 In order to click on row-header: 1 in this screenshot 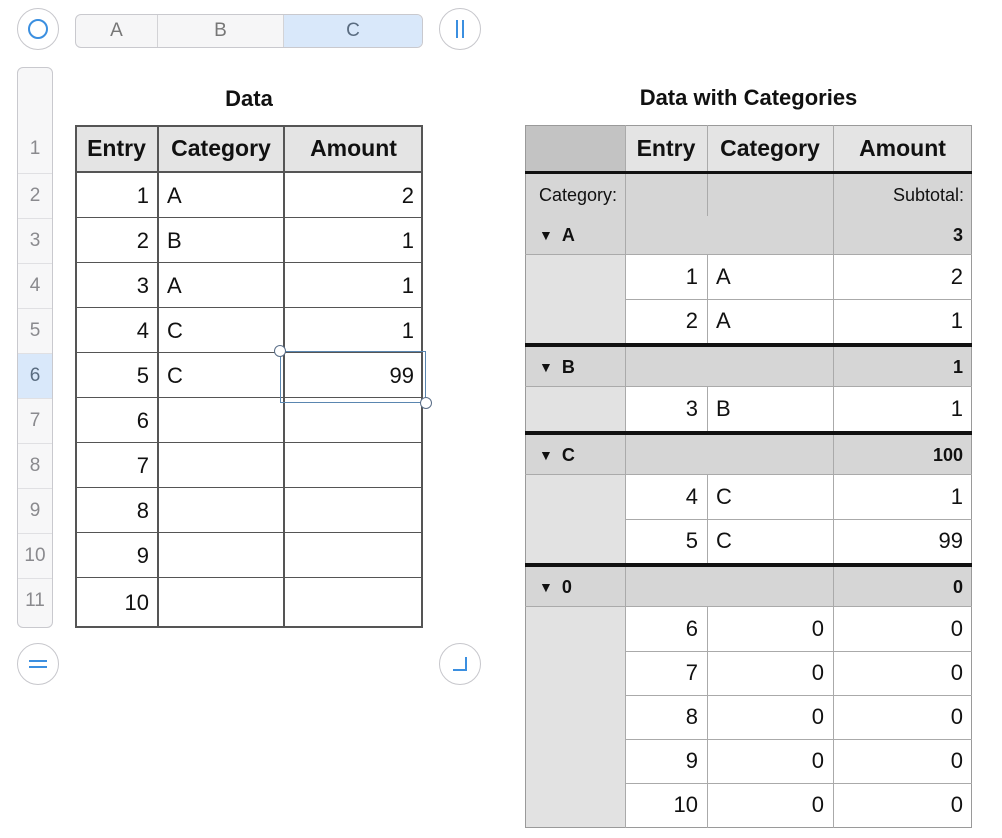, I will do `click(35, 148)`.